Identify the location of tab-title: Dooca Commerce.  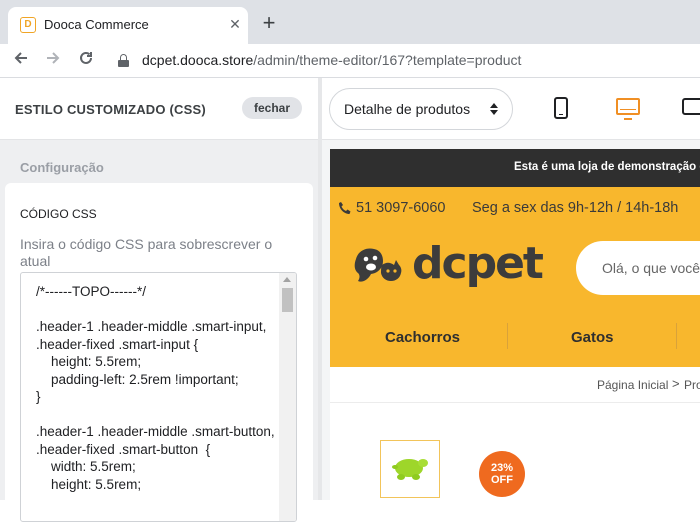
(96, 24).